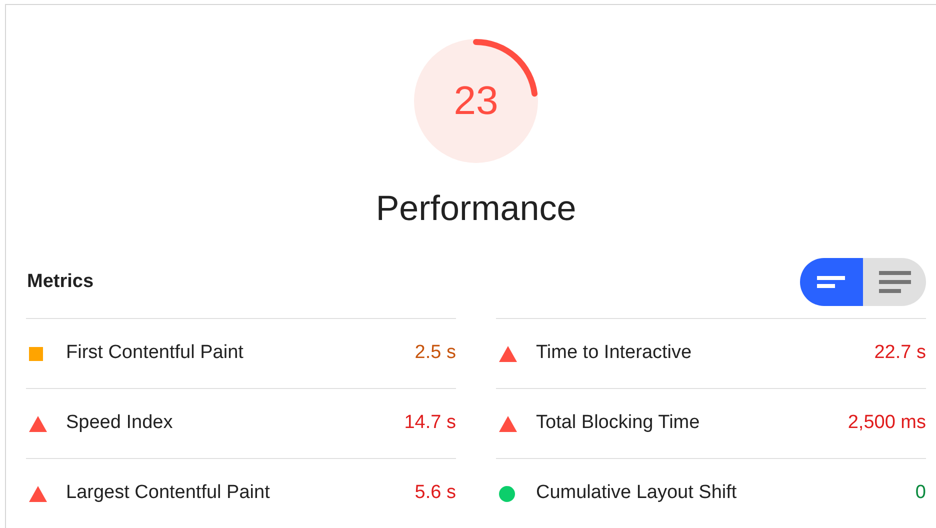 The width and height of the screenshot is (936, 528). I want to click on category-title: Performance, so click(476, 208).